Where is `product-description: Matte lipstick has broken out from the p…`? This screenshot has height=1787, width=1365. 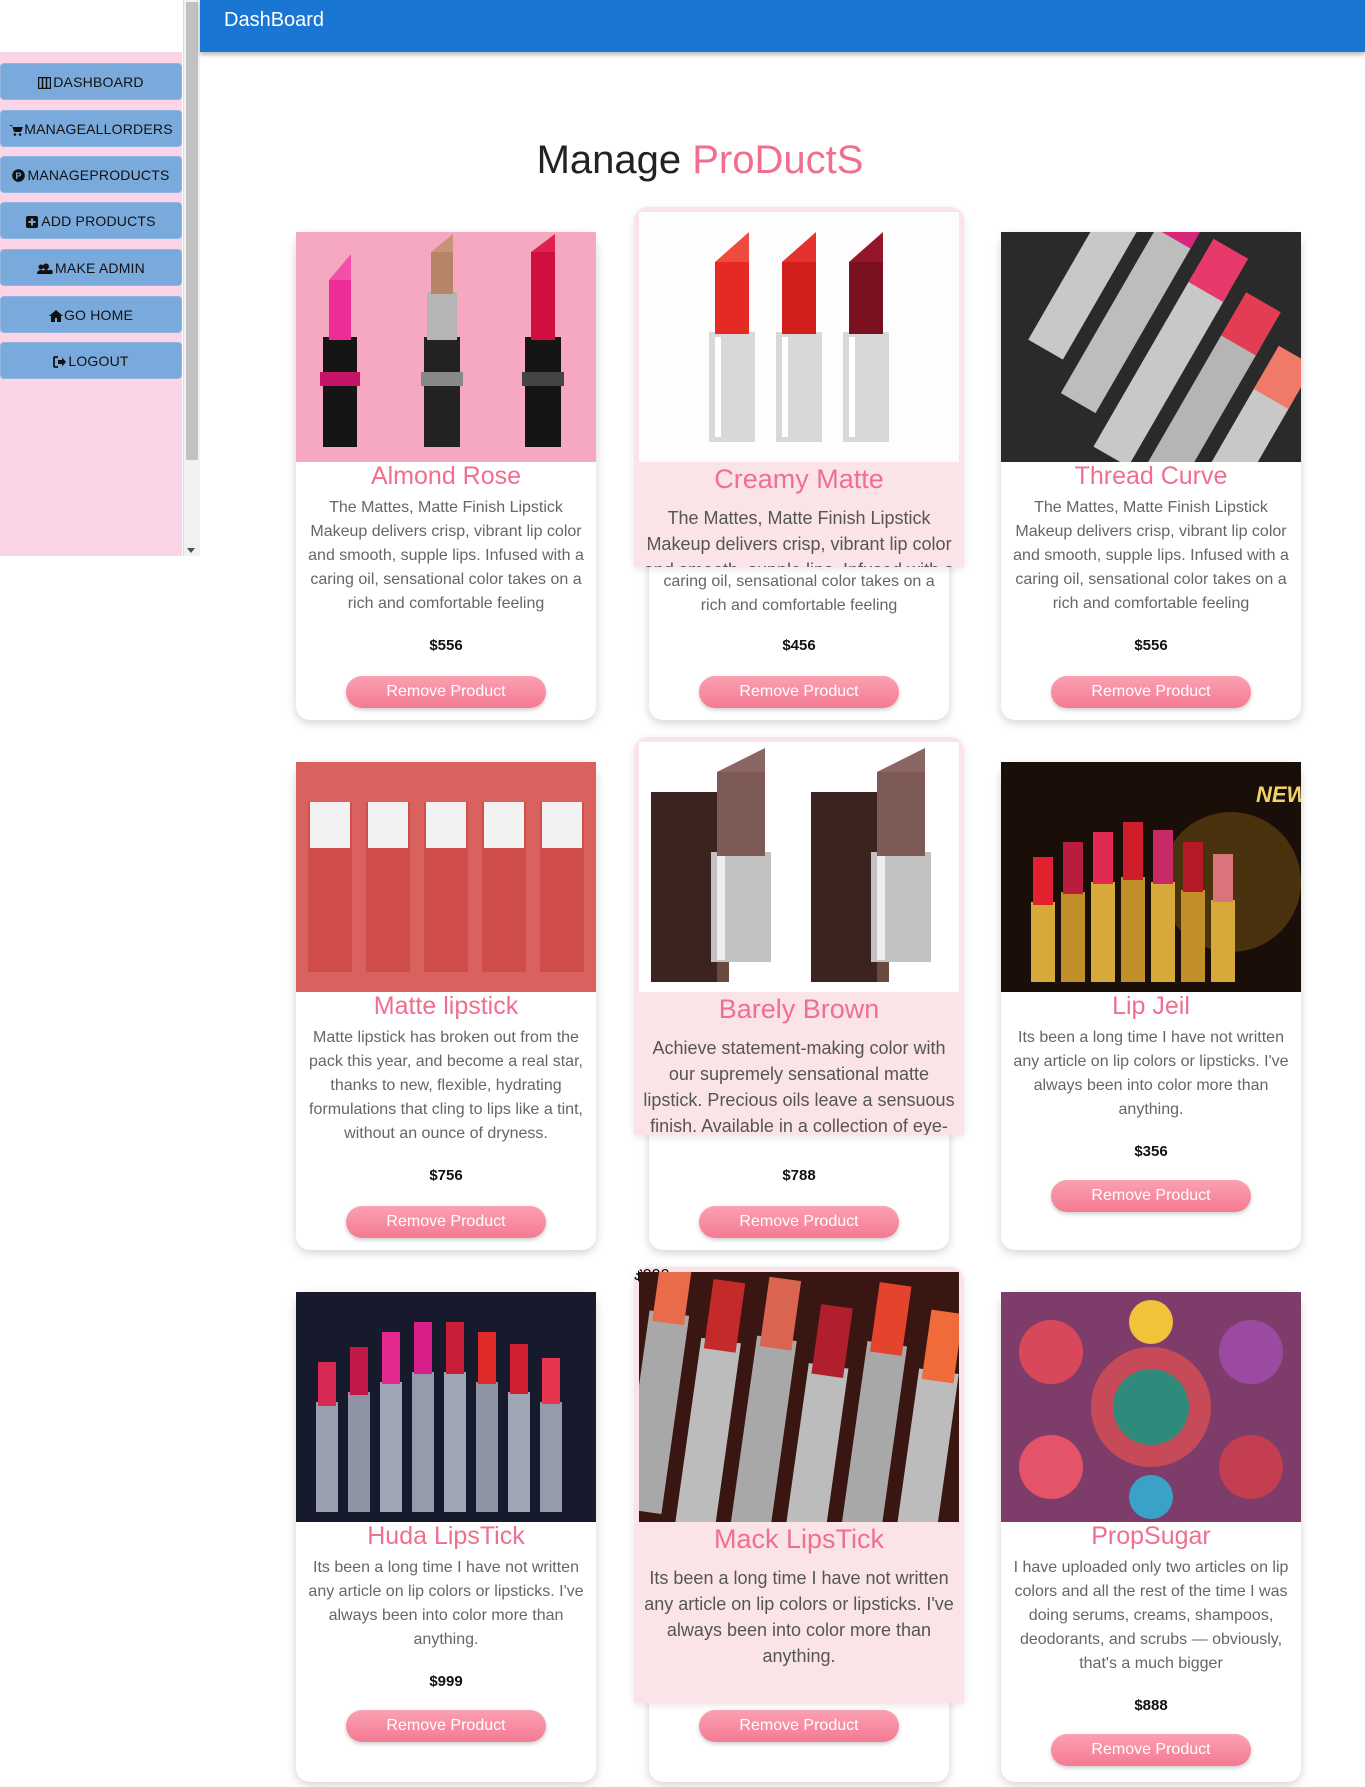
product-description: Matte lipstick has broken out from the p… is located at coordinates (446, 1085).